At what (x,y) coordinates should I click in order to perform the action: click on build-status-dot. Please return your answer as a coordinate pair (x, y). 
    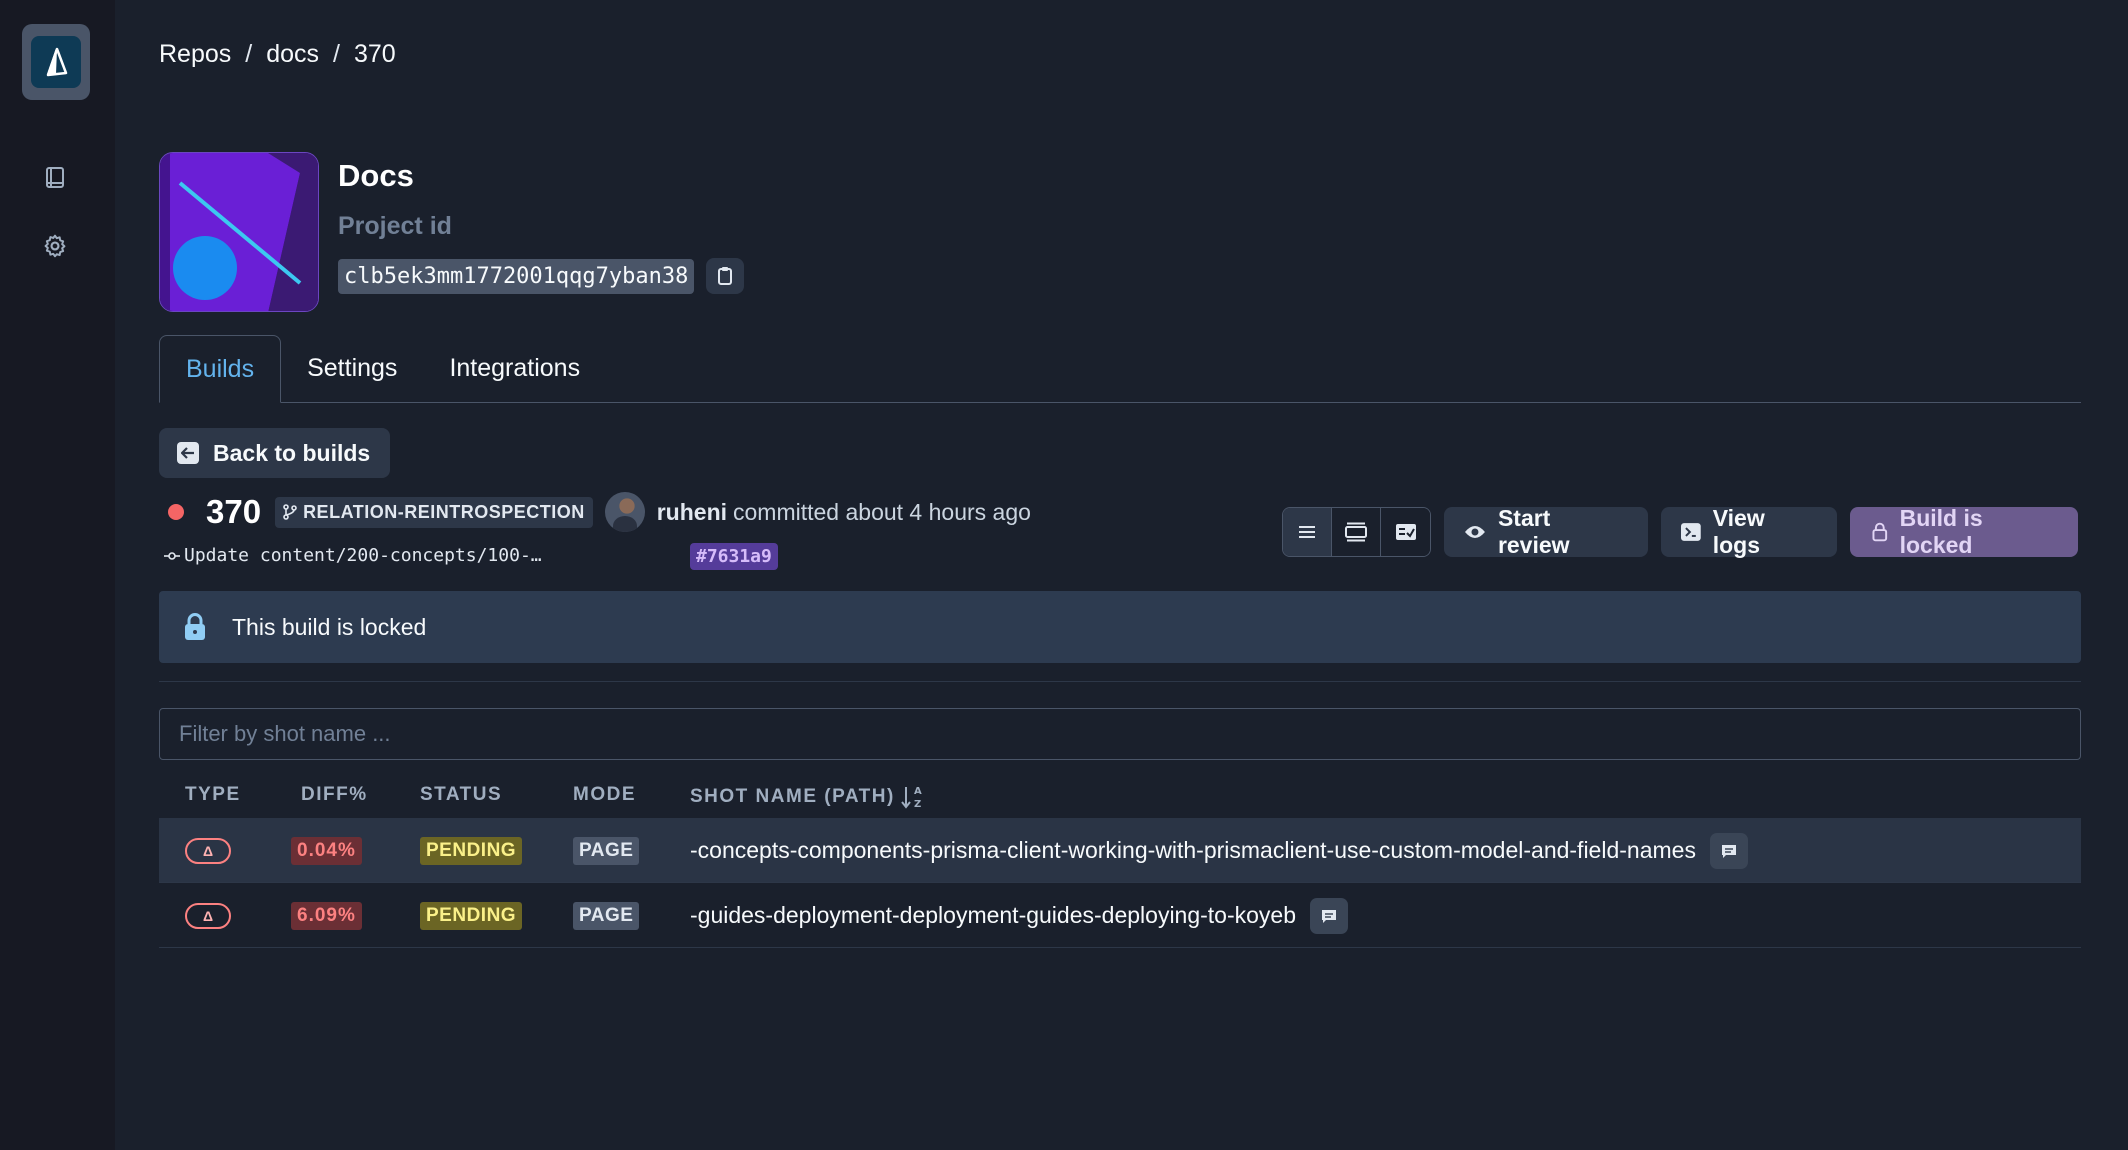
    Looking at the image, I should click on (176, 512).